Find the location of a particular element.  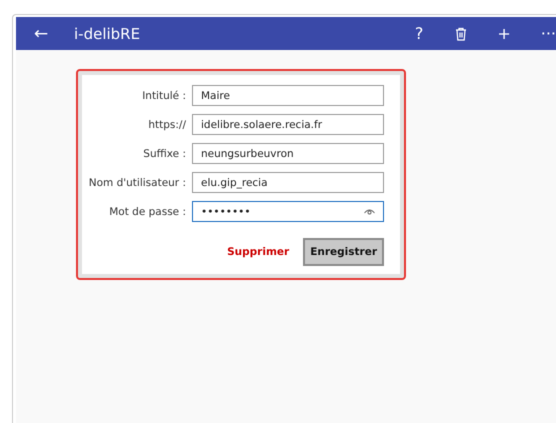

add-button: + is located at coordinates (504, 33).